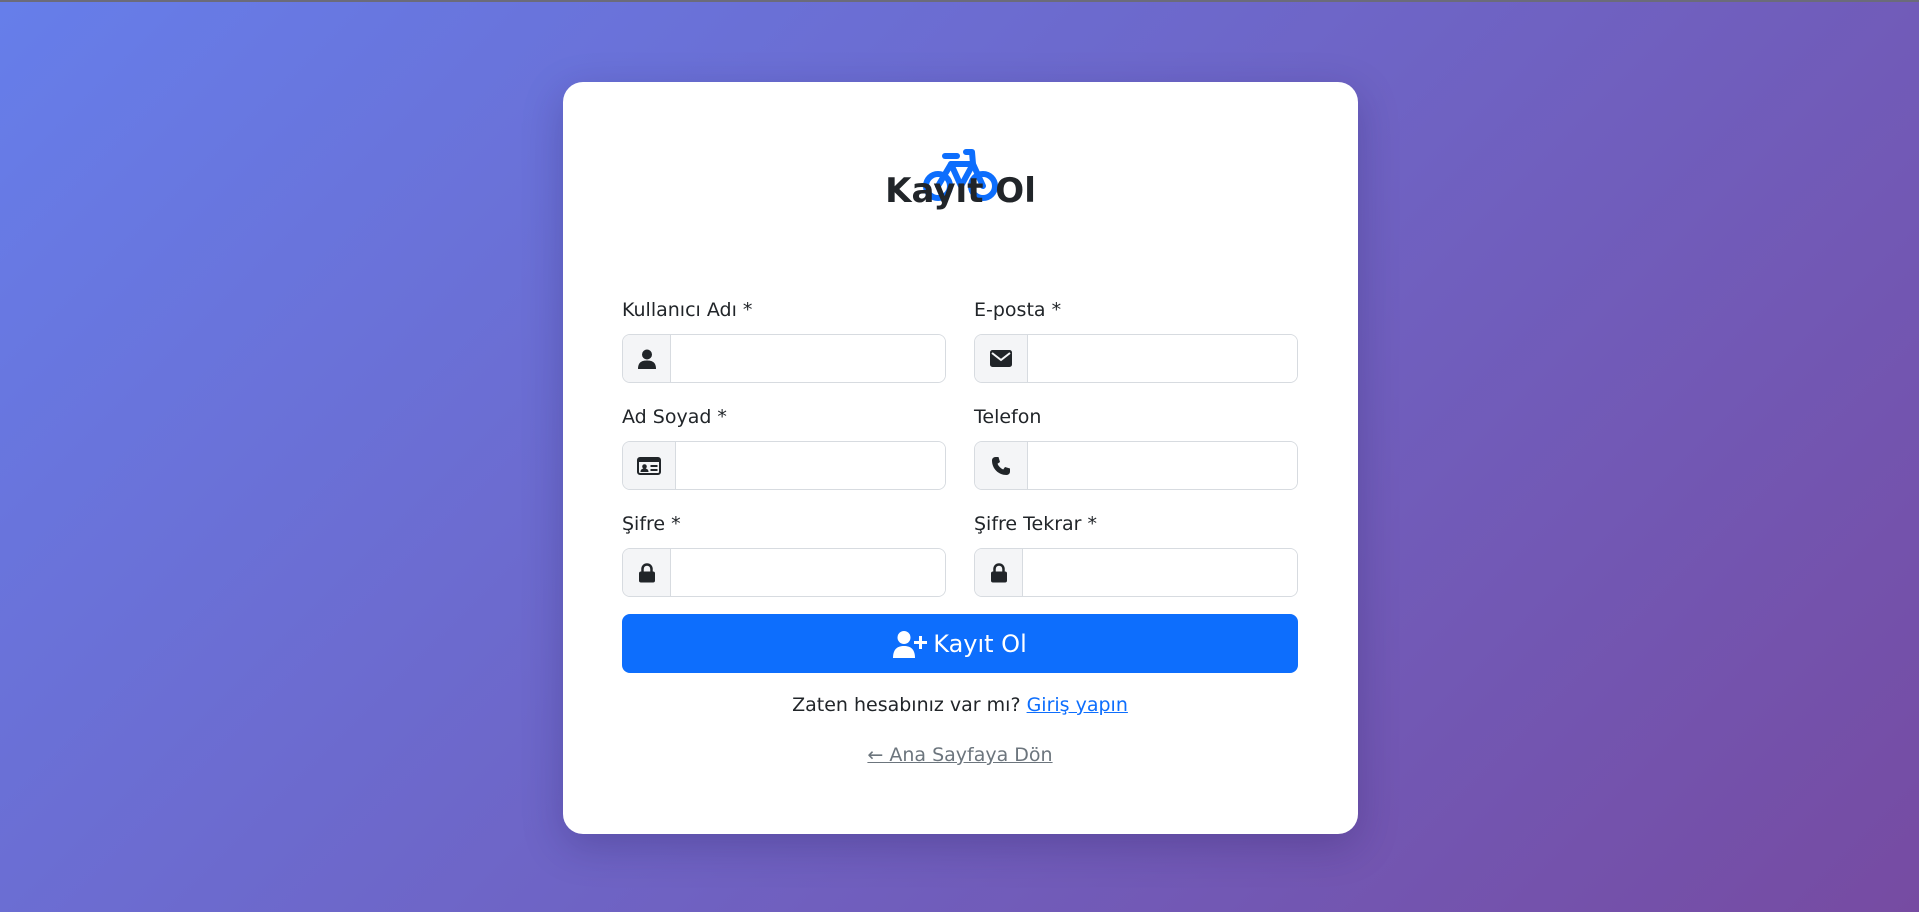 The width and height of the screenshot is (1919, 912). I want to click on user-plus-icon, so click(910, 644).